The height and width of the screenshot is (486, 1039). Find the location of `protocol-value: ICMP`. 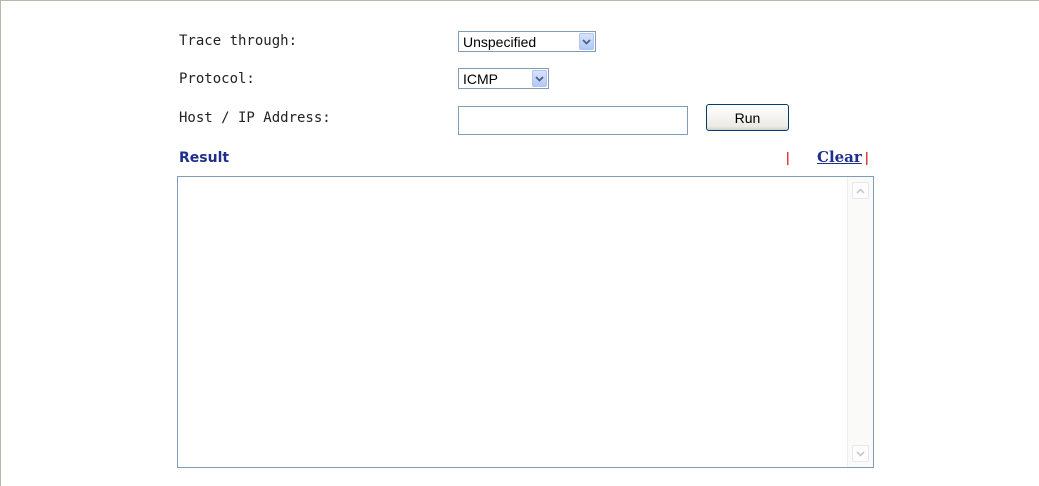

protocol-value: ICMP is located at coordinates (480, 78).